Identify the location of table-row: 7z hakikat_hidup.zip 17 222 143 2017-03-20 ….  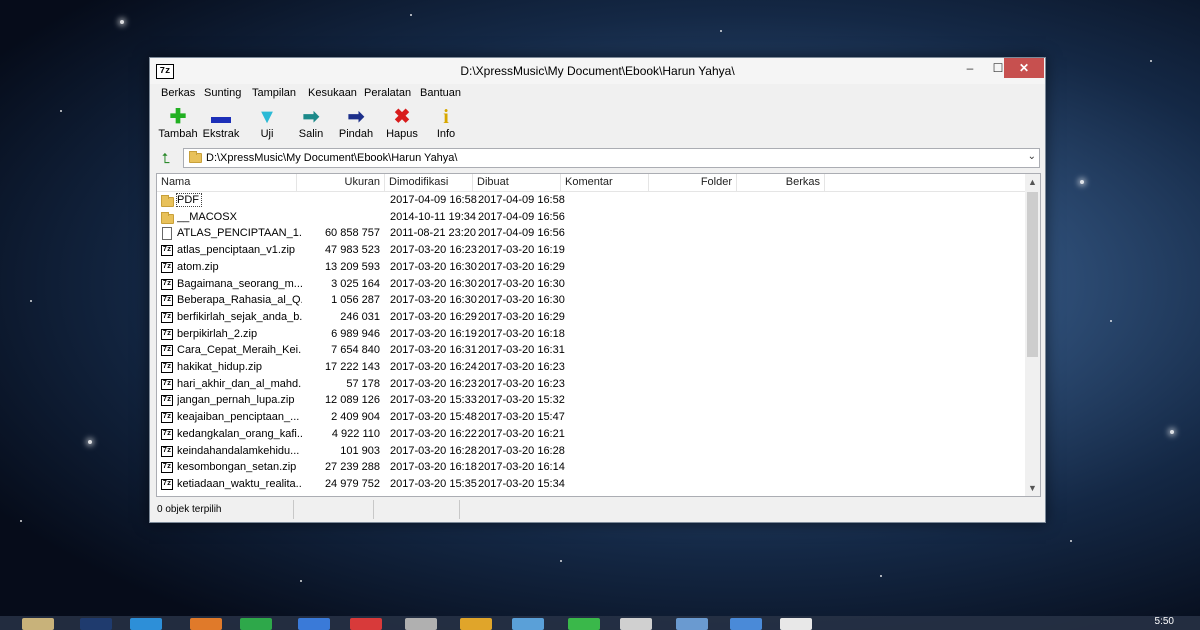
(591, 368).